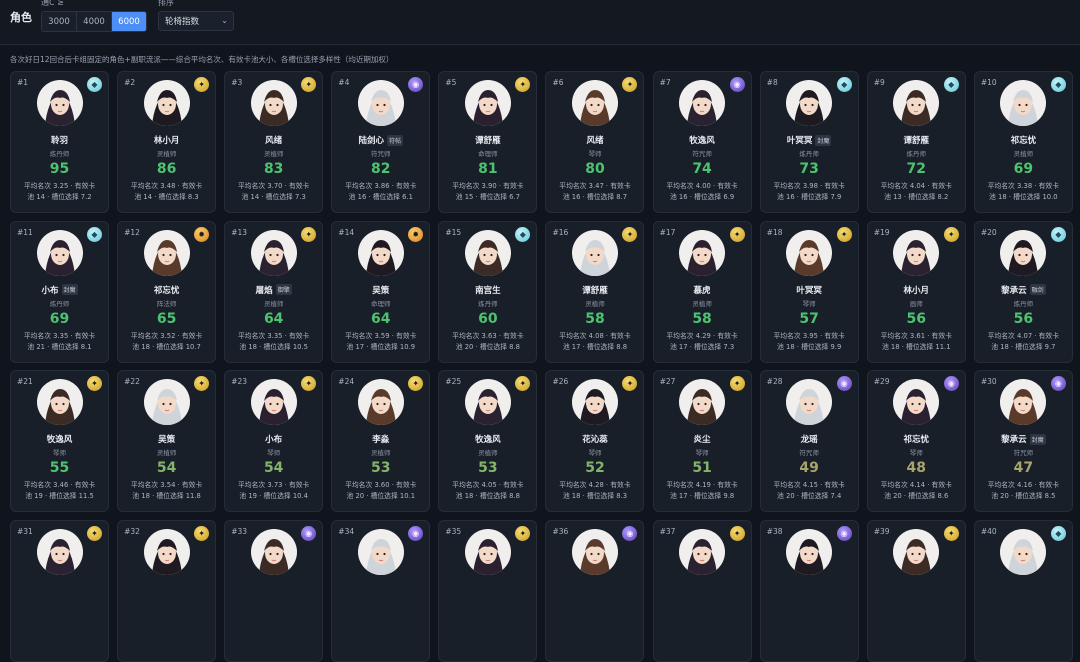 This screenshot has height=662, width=1080. What do you see at coordinates (1023, 169) in the screenshot?
I see `score-value: 69` at bounding box center [1023, 169].